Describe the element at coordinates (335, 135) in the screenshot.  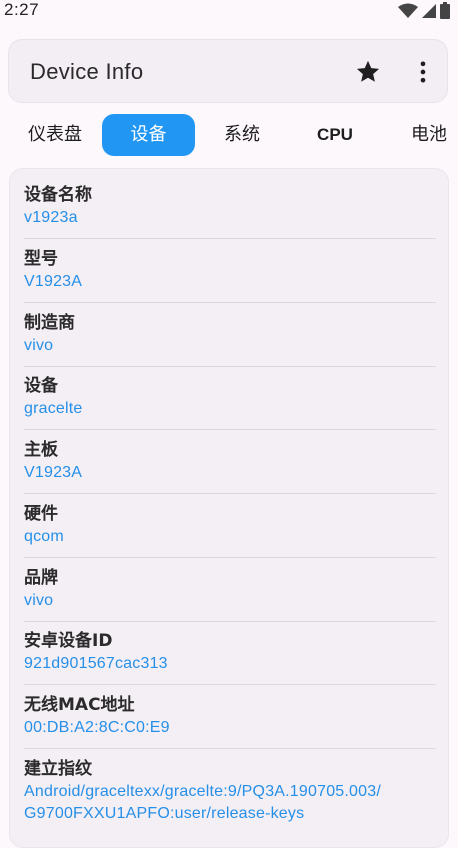
I see `tab-cpu: CPU` at that location.